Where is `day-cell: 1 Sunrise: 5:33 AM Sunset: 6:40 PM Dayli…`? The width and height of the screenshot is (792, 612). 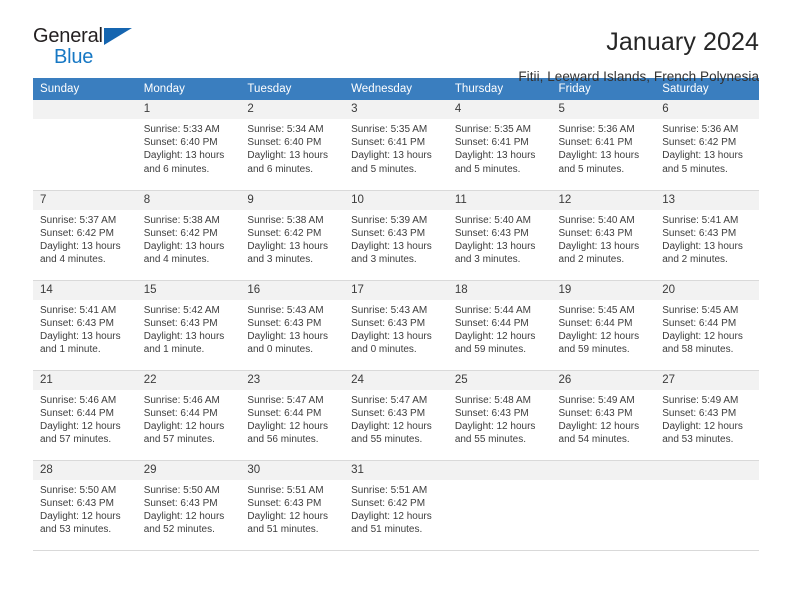
day-cell: 1 Sunrise: 5:33 AM Sunset: 6:40 PM Dayli… is located at coordinates (188, 145).